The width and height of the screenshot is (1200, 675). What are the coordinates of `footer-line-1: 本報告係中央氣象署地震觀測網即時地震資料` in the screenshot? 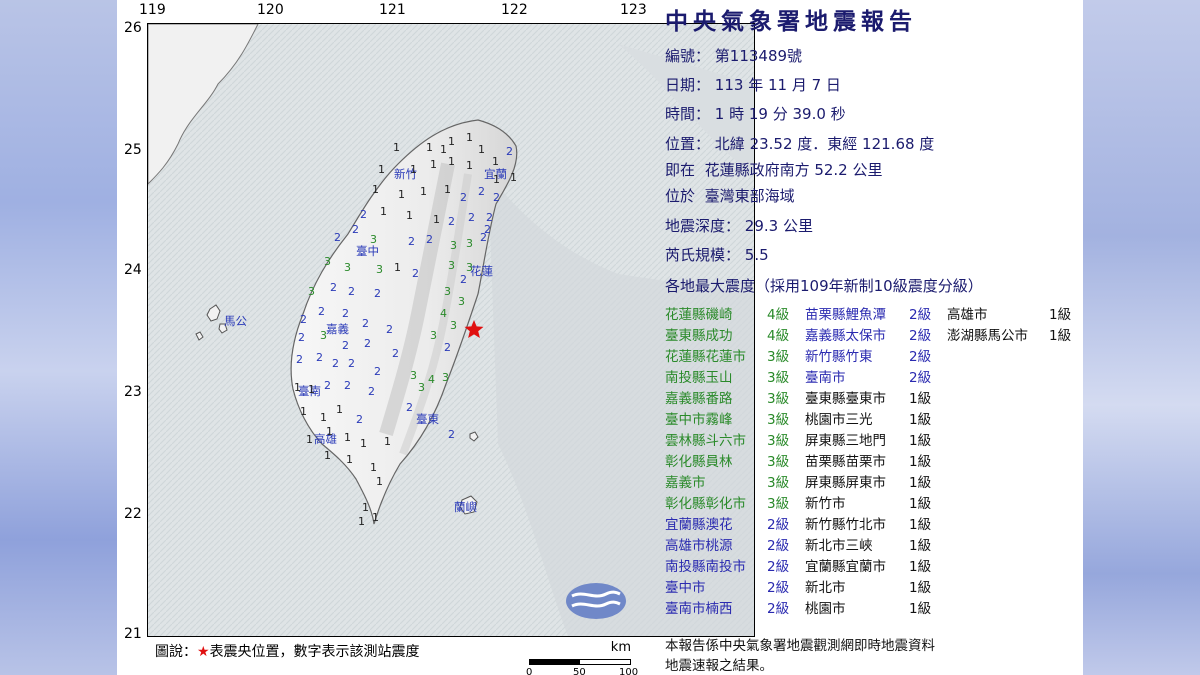 It's located at (800, 646).